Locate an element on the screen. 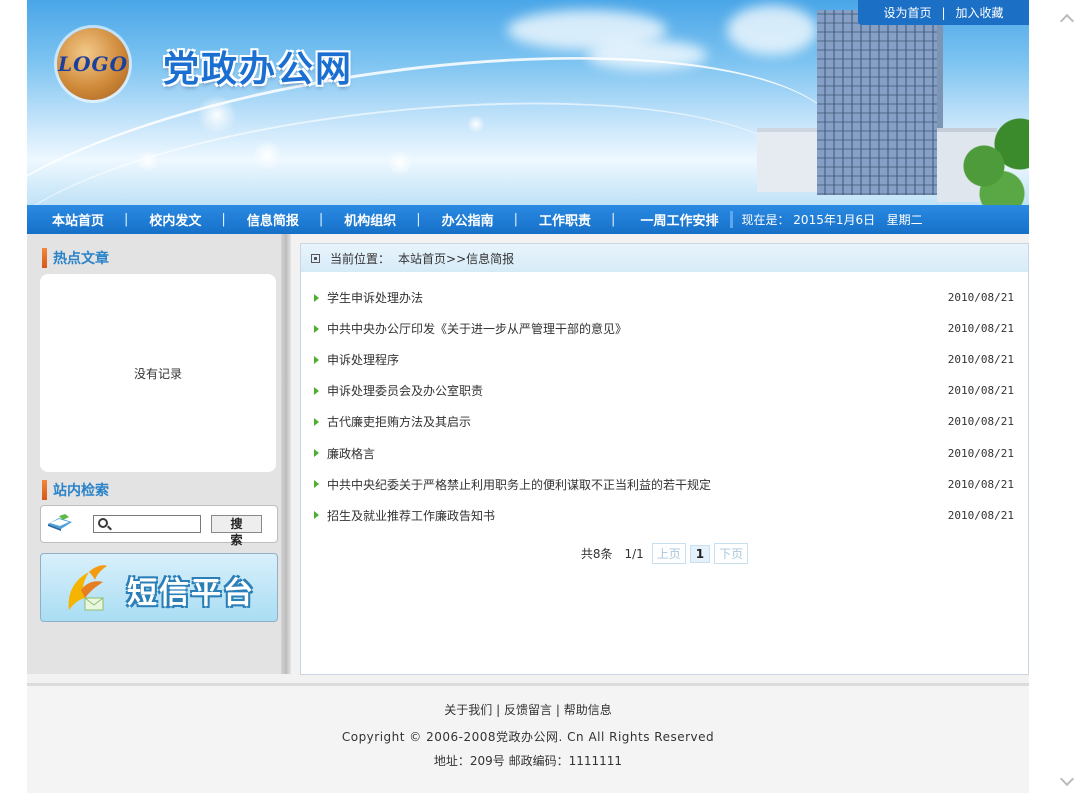 This screenshot has height=801, width=1079. sms-platform-text: 短信平台 is located at coordinates (191, 593).